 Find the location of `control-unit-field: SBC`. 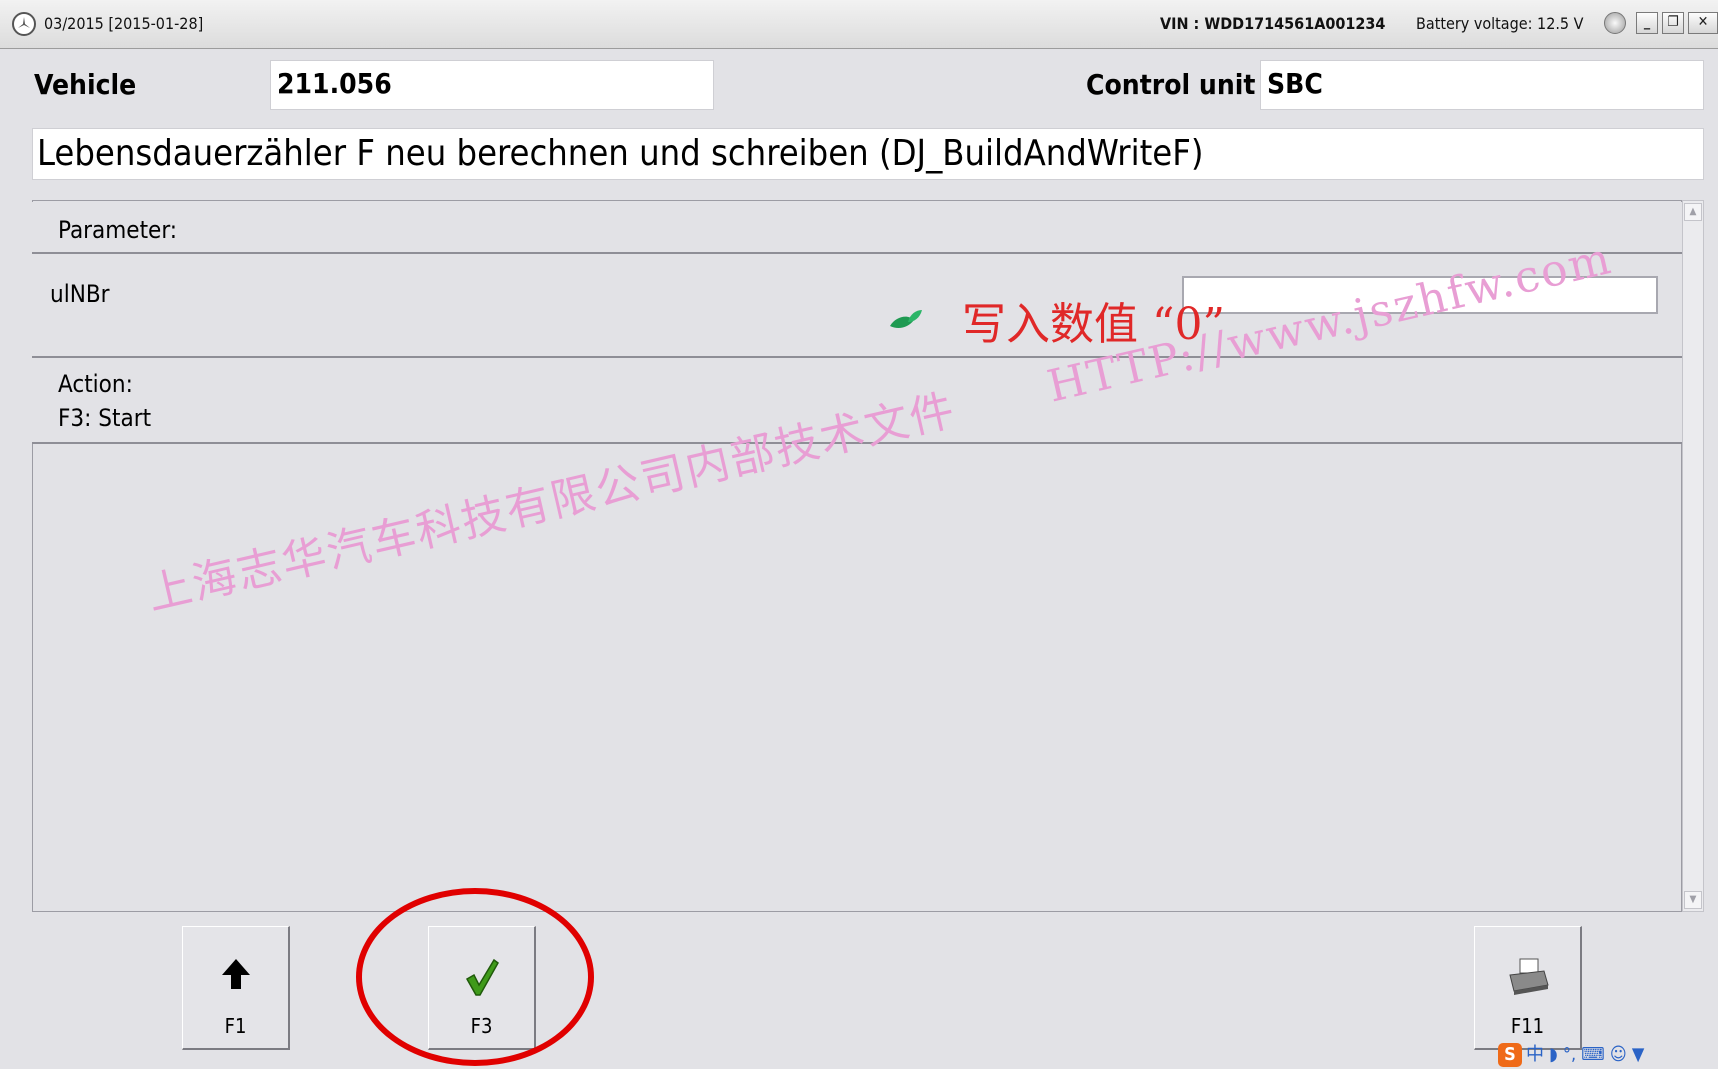

control-unit-field: SBC is located at coordinates (1482, 85).